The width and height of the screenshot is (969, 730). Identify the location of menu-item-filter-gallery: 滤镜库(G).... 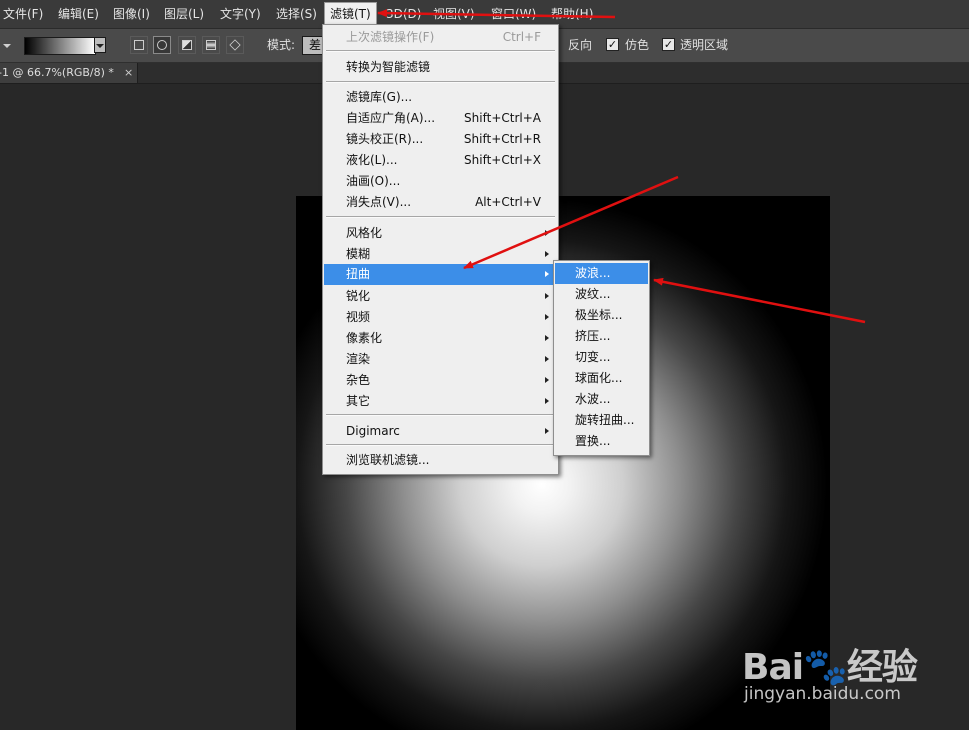
(440, 97).